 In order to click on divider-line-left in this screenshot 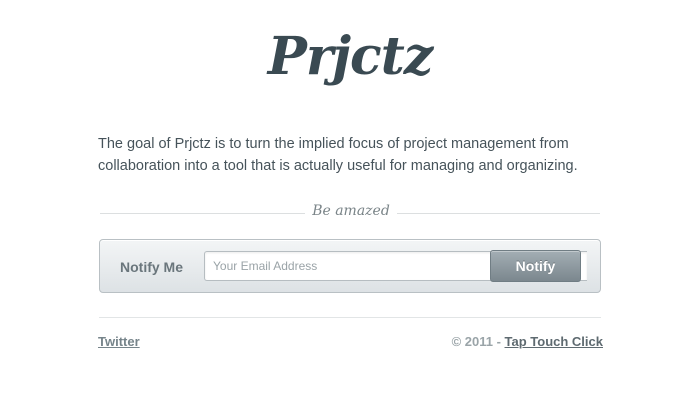, I will do `click(202, 213)`.